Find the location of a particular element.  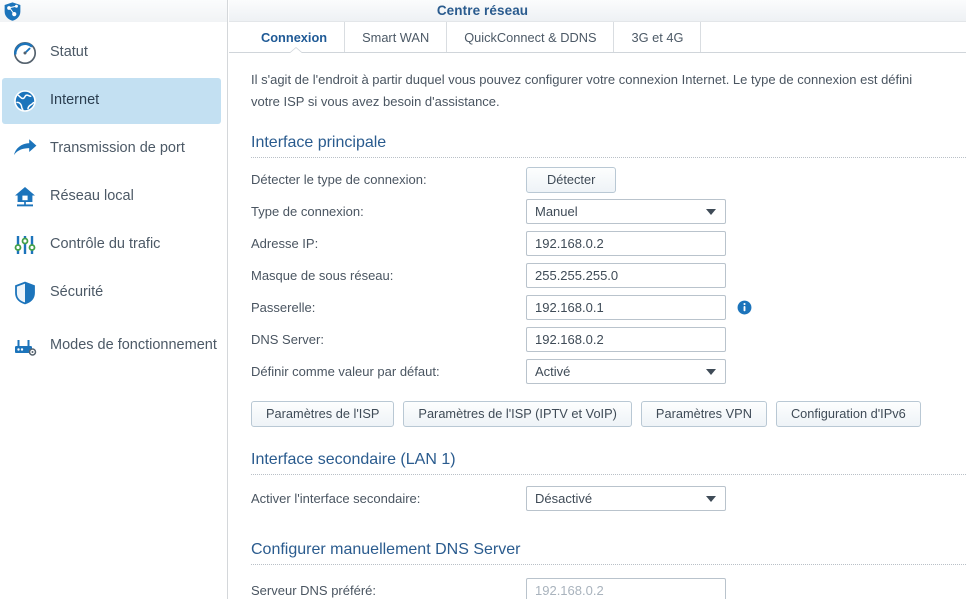

control-preferred-dns-server is located at coordinates (626, 588).